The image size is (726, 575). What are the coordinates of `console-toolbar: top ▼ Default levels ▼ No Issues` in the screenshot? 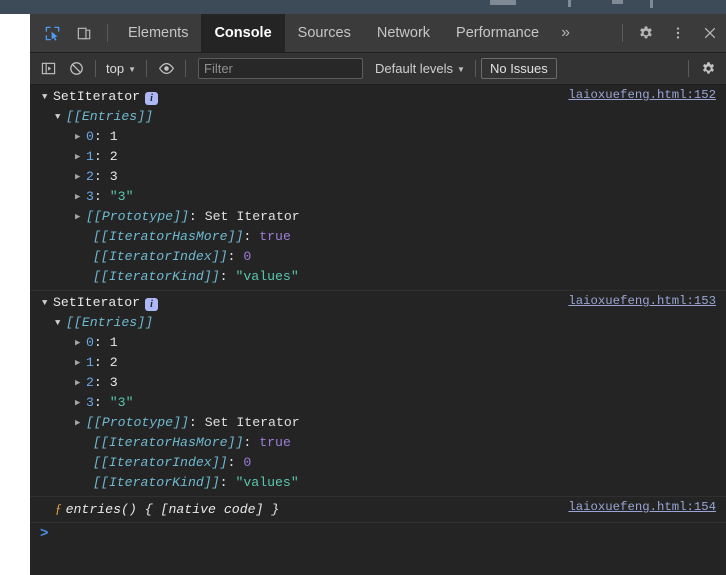 It's located at (378, 69).